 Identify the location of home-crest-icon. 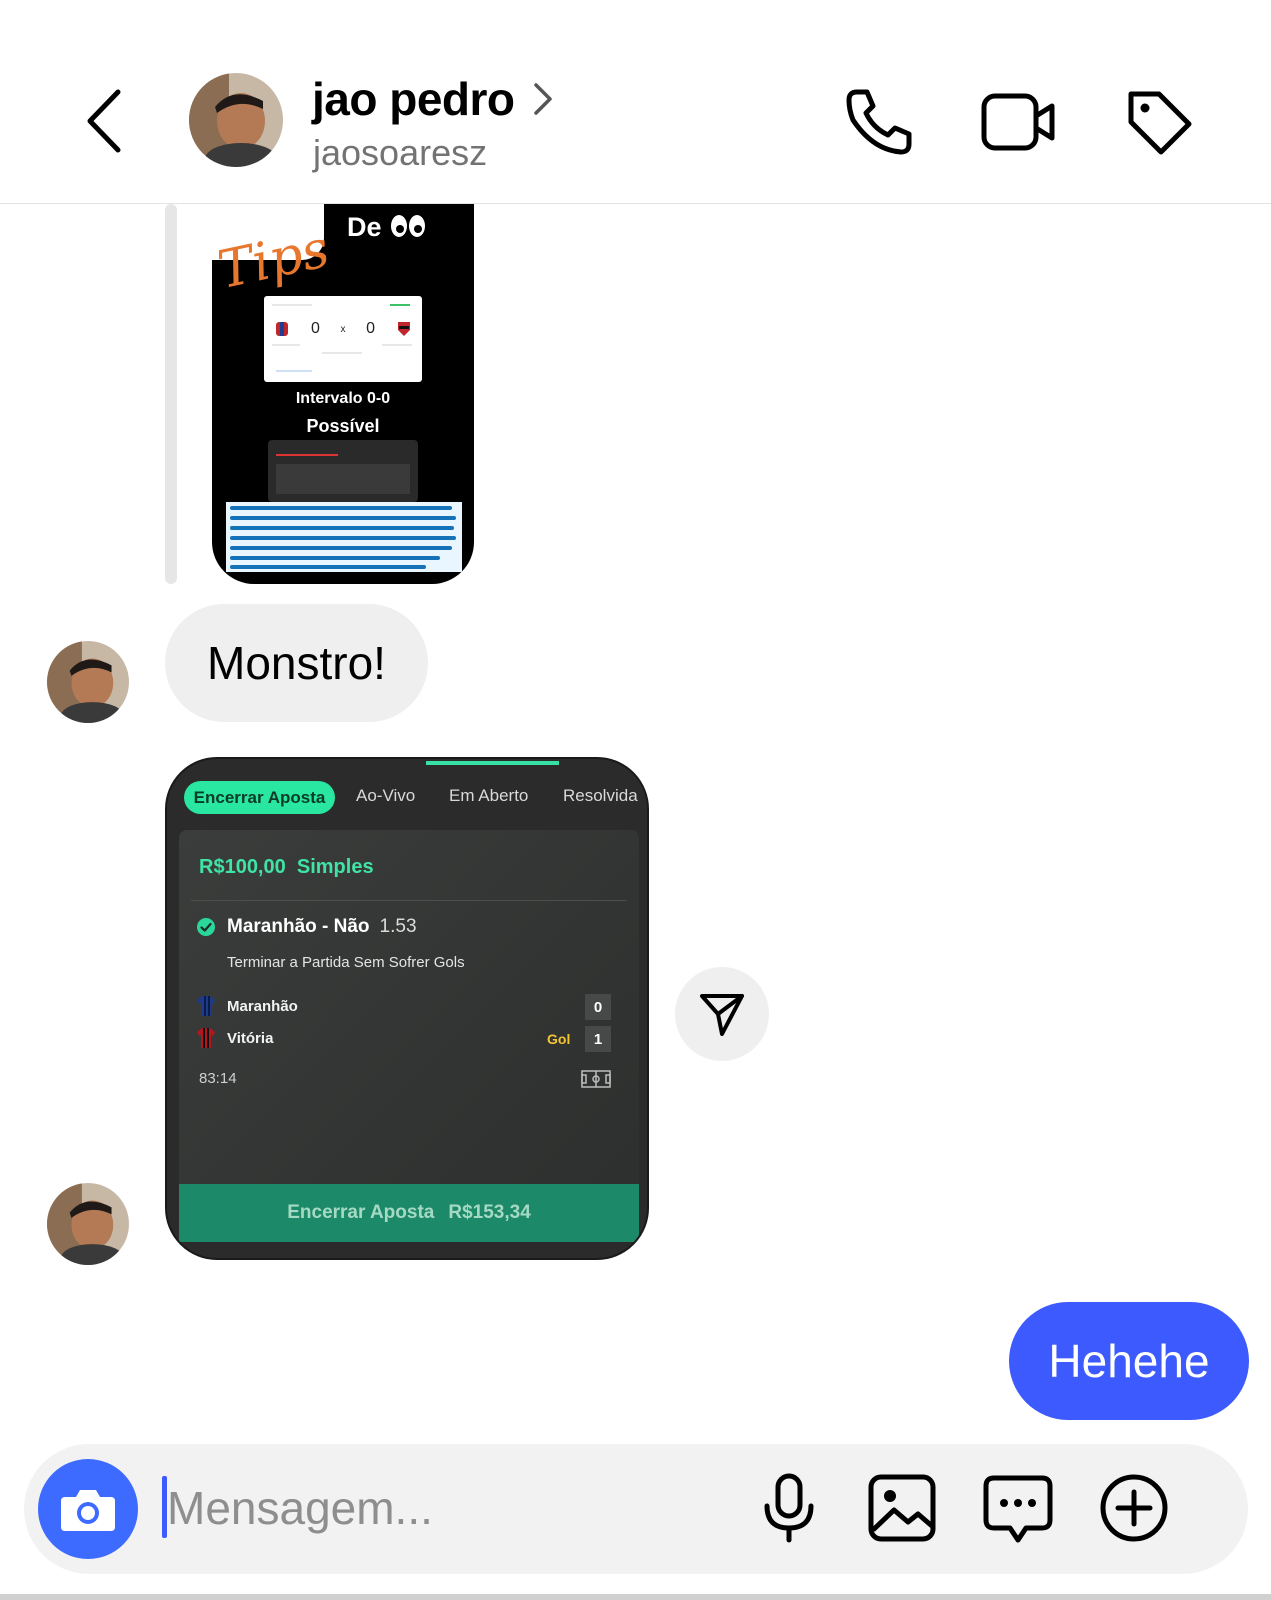
(282, 329).